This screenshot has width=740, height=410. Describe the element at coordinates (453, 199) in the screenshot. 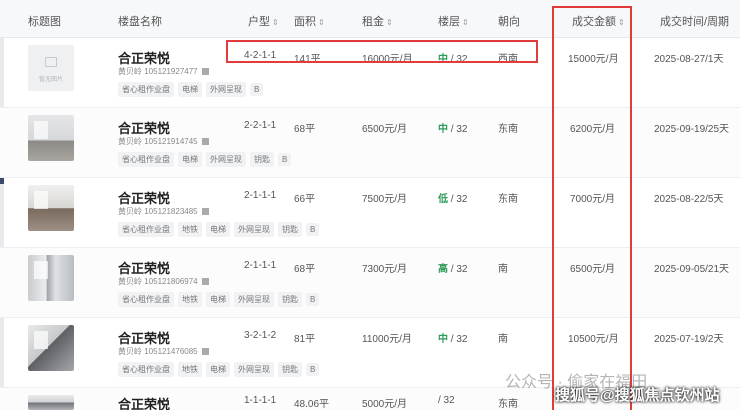

I see `floor-value: 低 / 32` at that location.